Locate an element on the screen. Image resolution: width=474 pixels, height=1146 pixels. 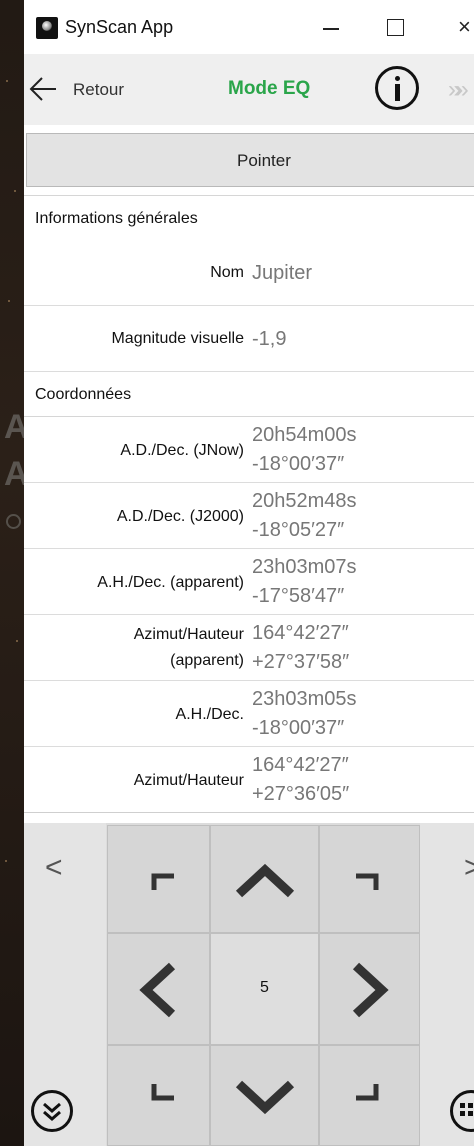
row-value: -1,9 is located at coordinates (269, 339).